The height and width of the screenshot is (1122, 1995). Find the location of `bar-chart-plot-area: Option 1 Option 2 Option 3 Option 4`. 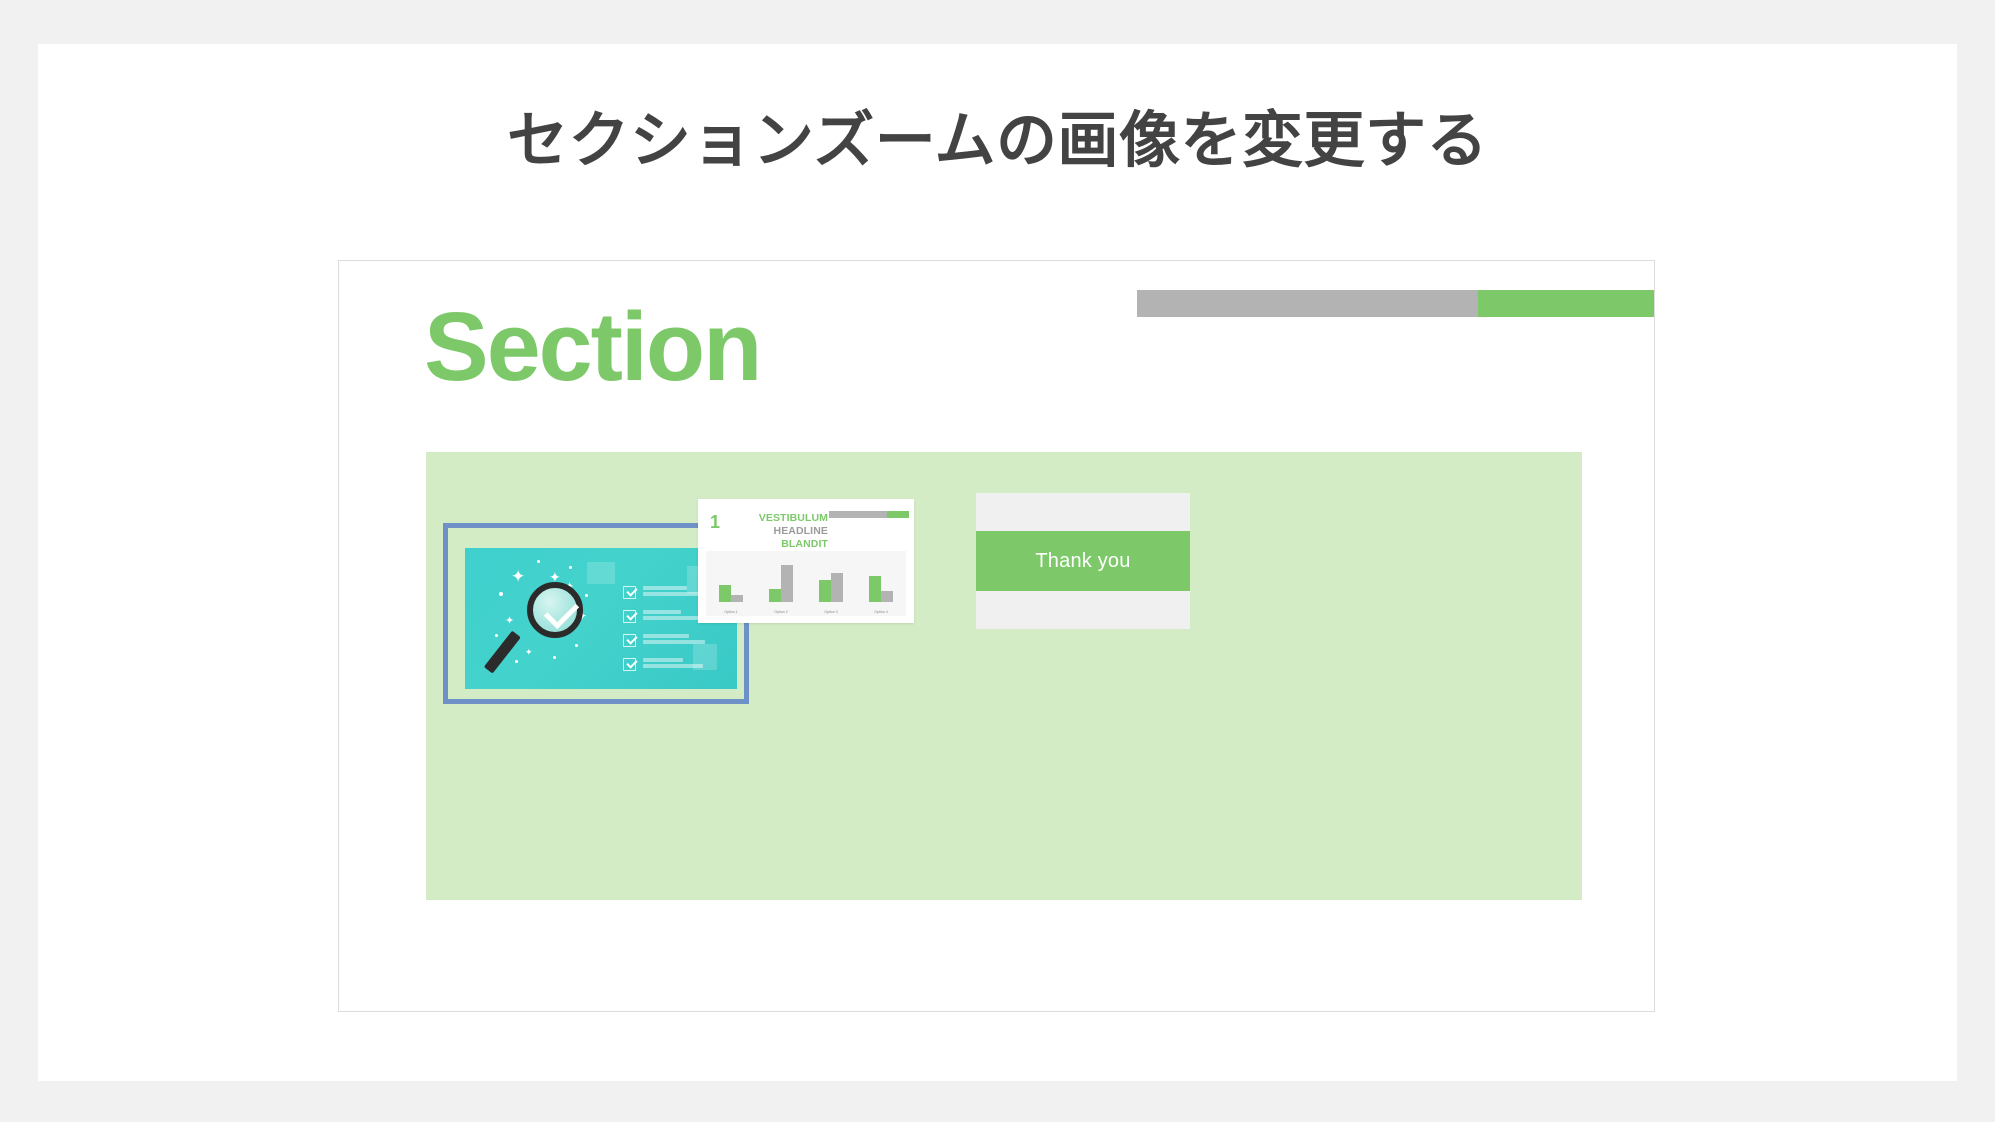

bar-chart-plot-area: Option 1 Option 2 Option 3 Option 4 is located at coordinates (806, 585).